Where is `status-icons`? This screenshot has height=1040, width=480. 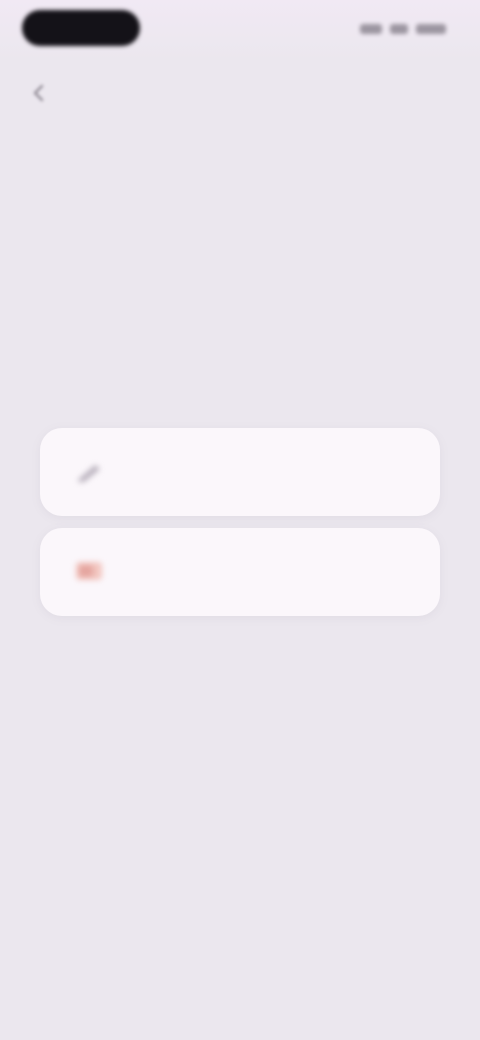
status-icons is located at coordinates (398, 29).